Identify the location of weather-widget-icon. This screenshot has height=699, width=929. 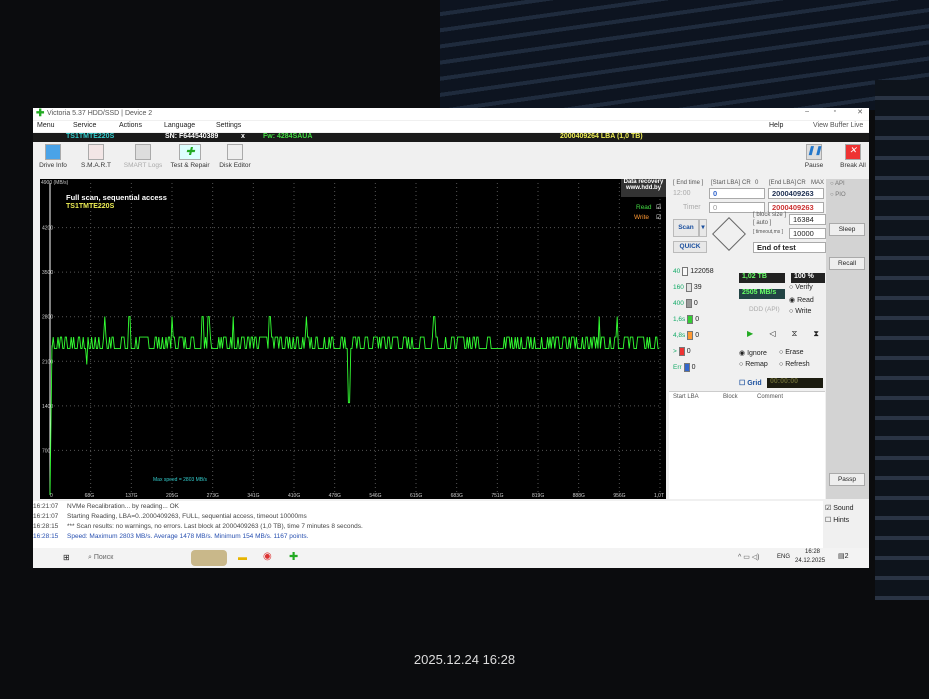
(209, 558).